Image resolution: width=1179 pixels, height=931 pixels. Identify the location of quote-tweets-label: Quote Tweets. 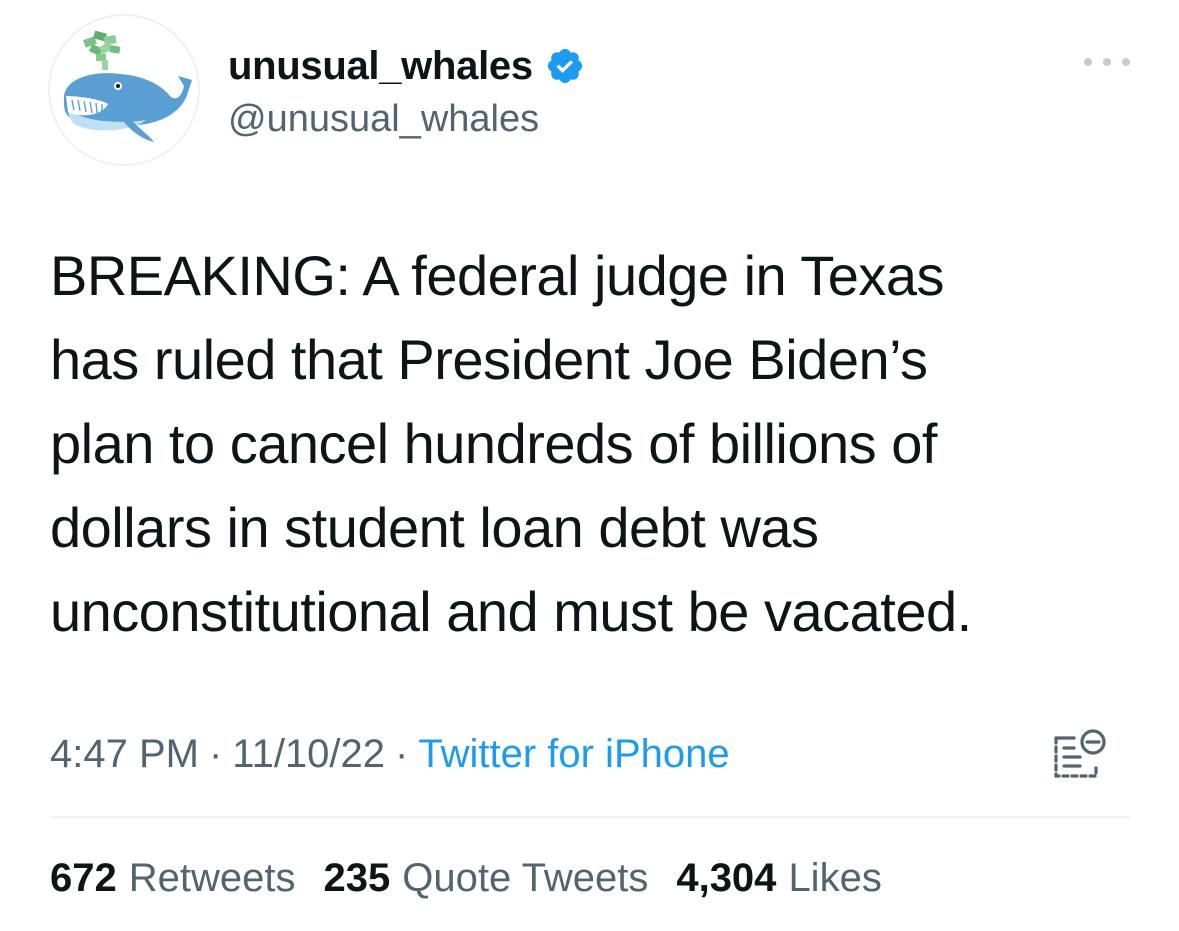
(525, 878).